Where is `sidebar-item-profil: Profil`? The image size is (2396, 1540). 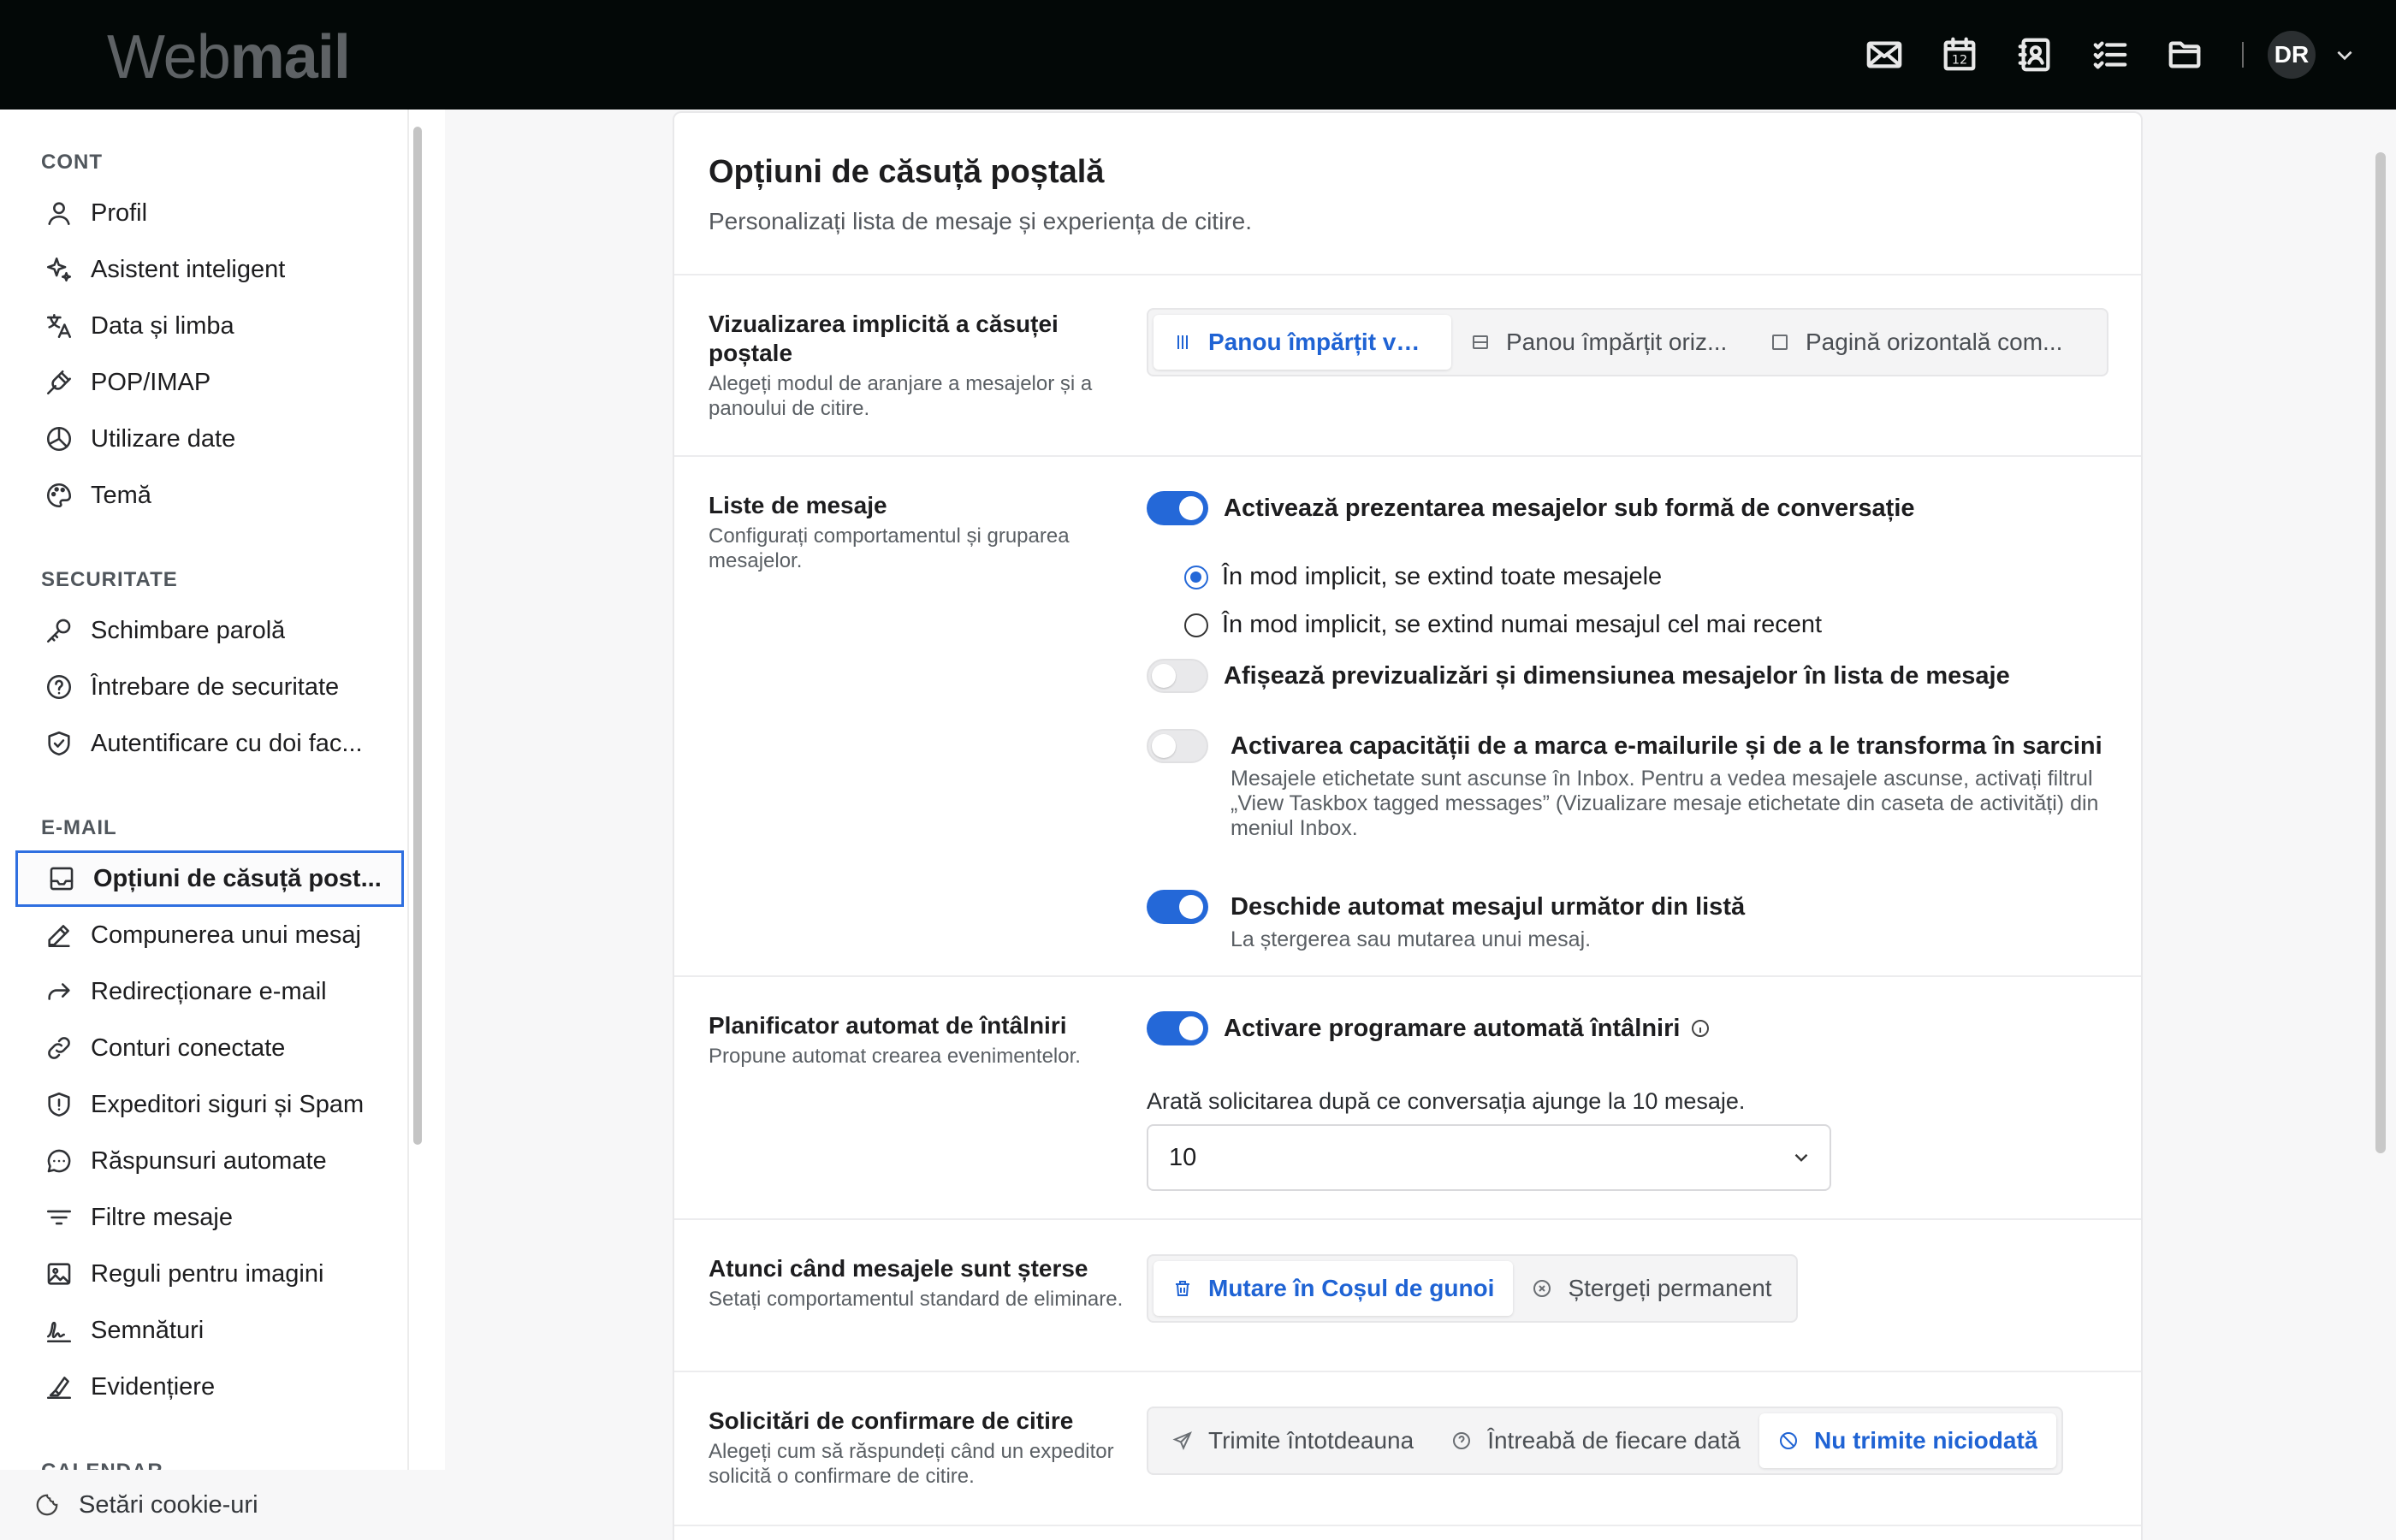
sidebar-item-profil: Profil is located at coordinates (203, 213).